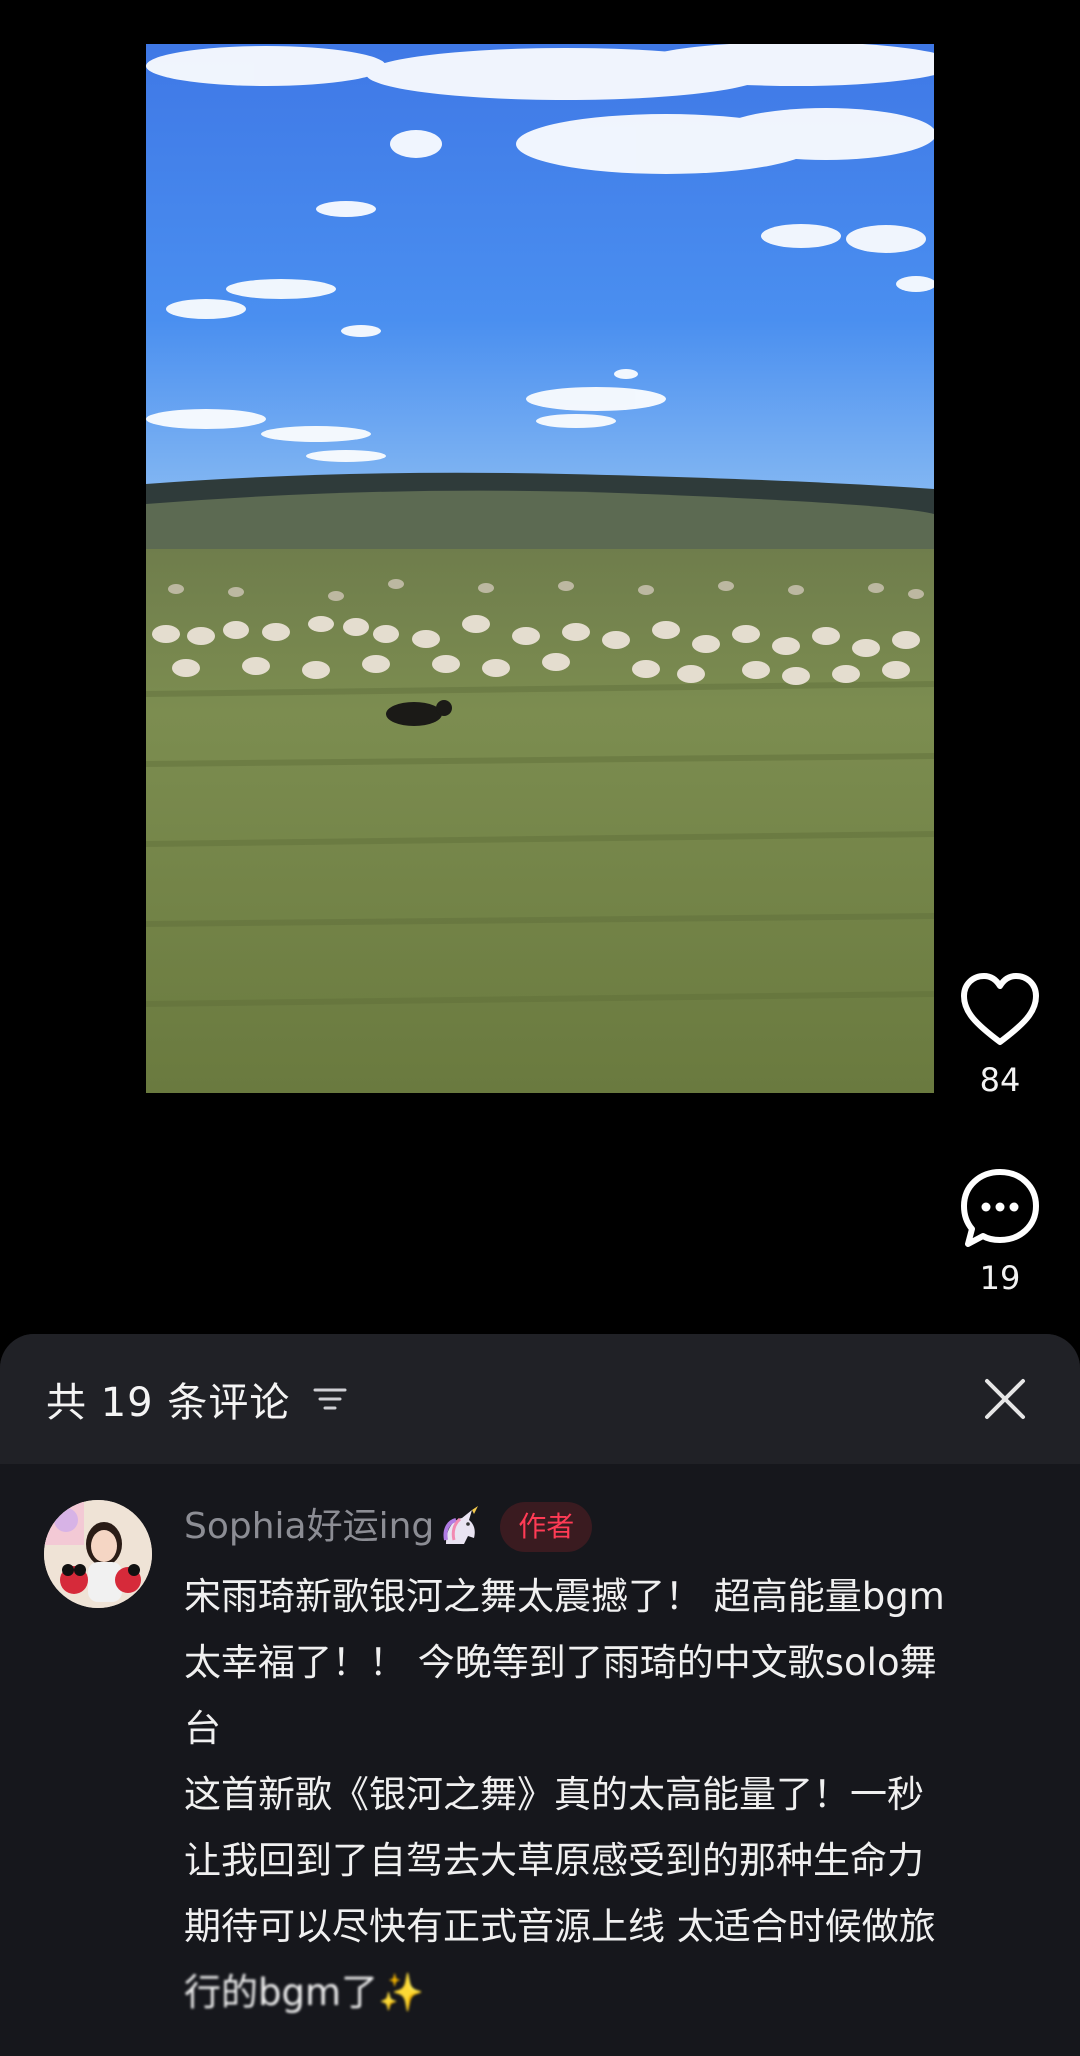 The height and width of the screenshot is (2056, 1080). Describe the element at coordinates (401, 1992) in the screenshot. I see `sparkle-emoji: ✨` at that location.